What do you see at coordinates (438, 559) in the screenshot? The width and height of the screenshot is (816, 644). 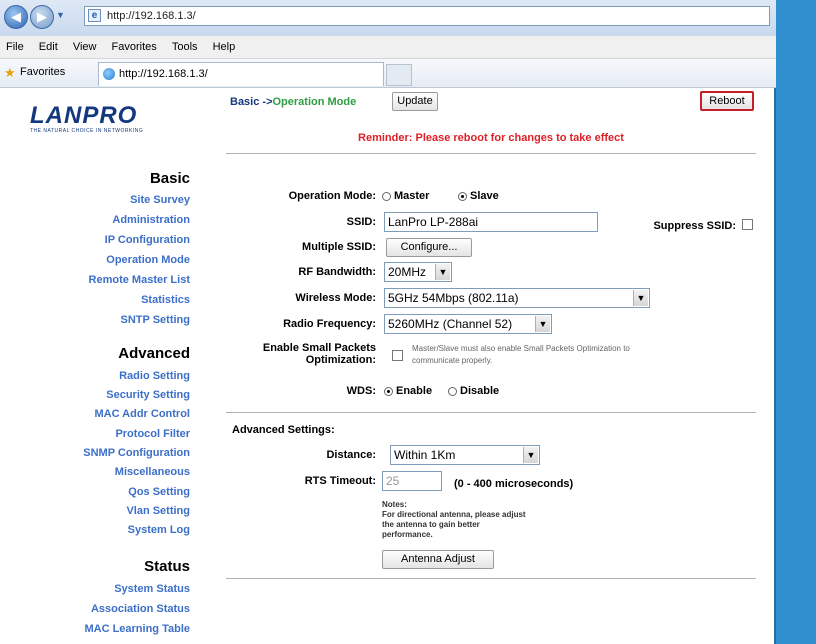 I see `antenna-adjust-button: Antenna Adjust` at bounding box center [438, 559].